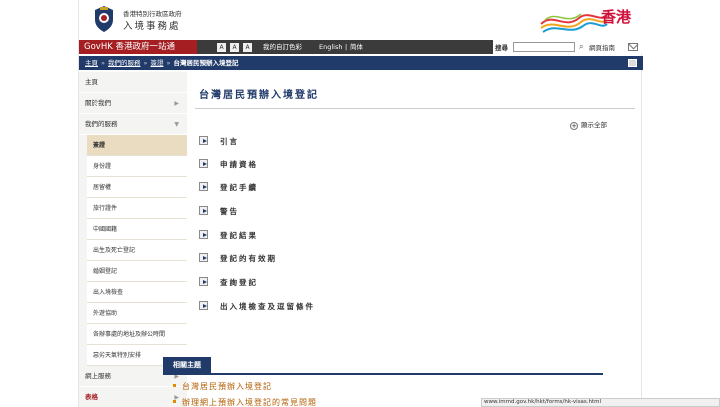 Image resolution: width=720 pixels, height=407 pixels. Describe the element at coordinates (187, 365) in the screenshot. I see `related-topics-tab: 相關主題` at that location.